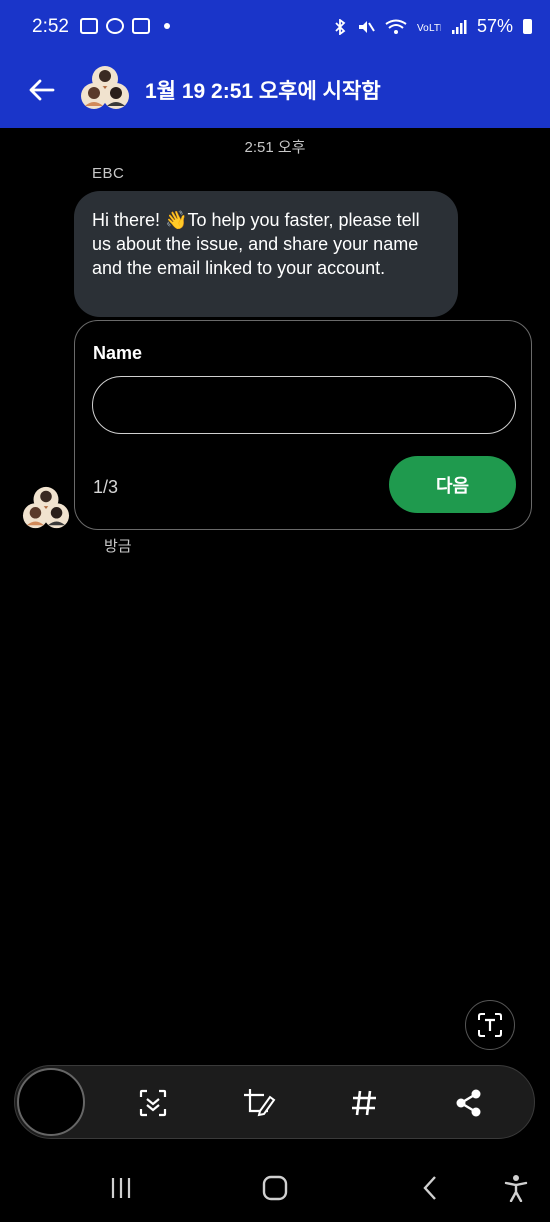  I want to click on system-icons: VoLTE 57%, so click(432, 26).